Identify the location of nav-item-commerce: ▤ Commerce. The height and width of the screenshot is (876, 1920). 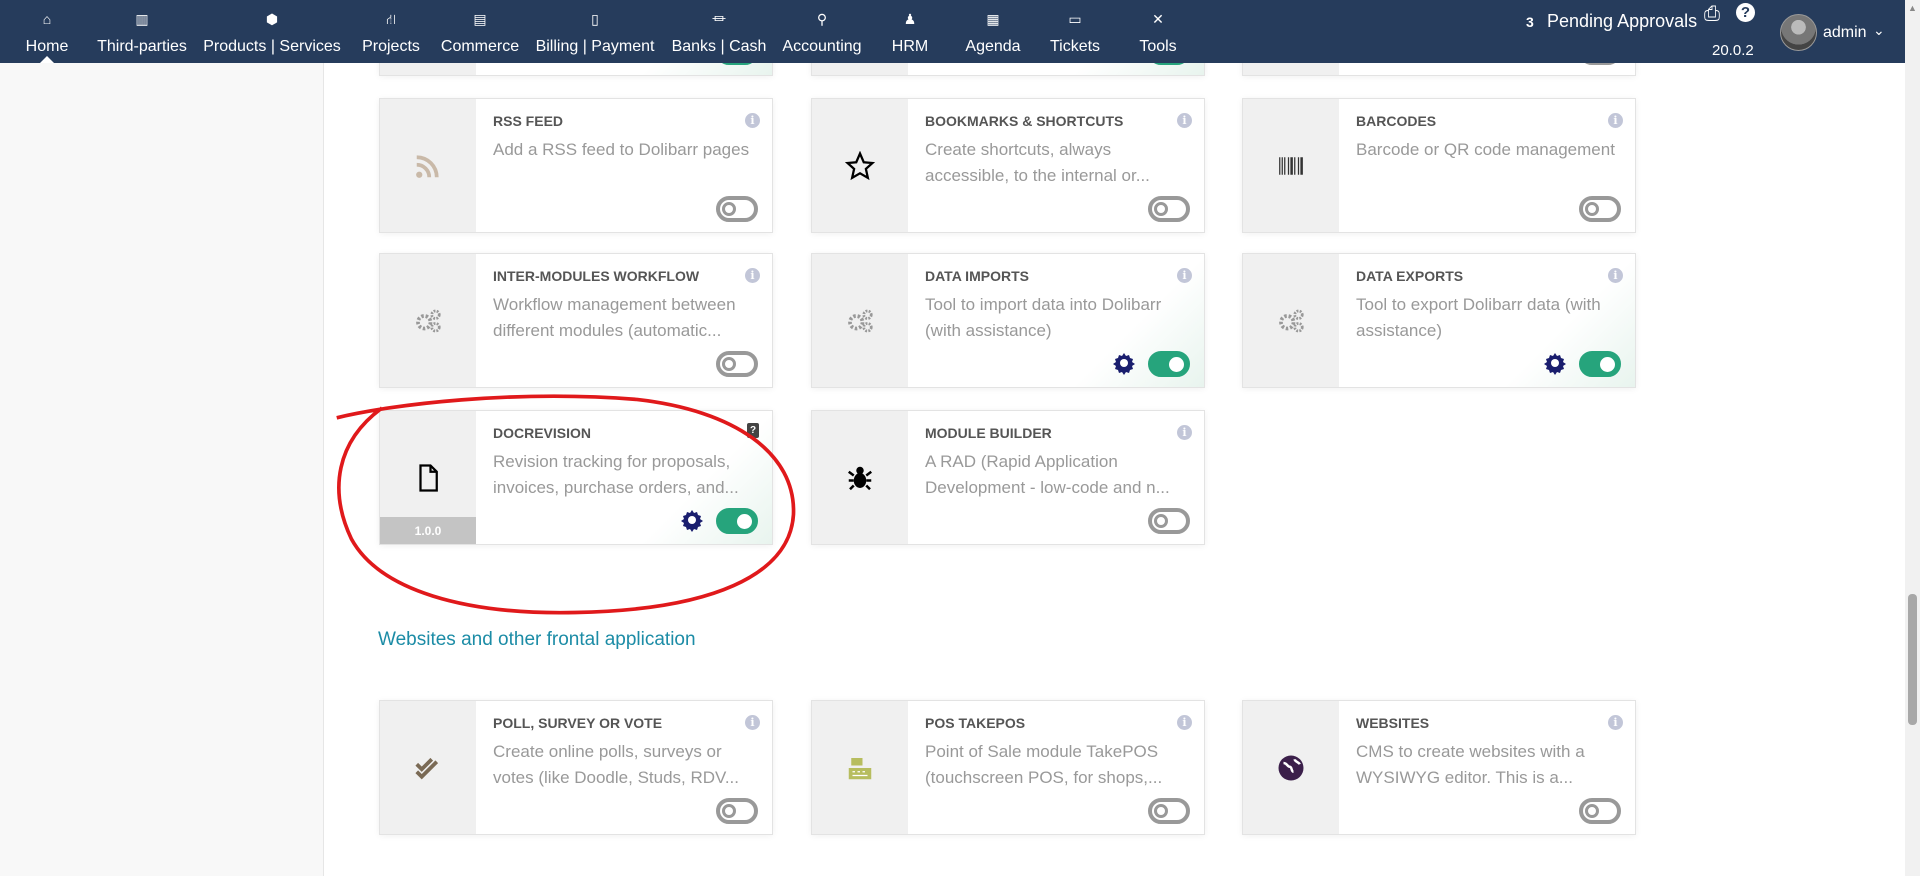
(480, 33).